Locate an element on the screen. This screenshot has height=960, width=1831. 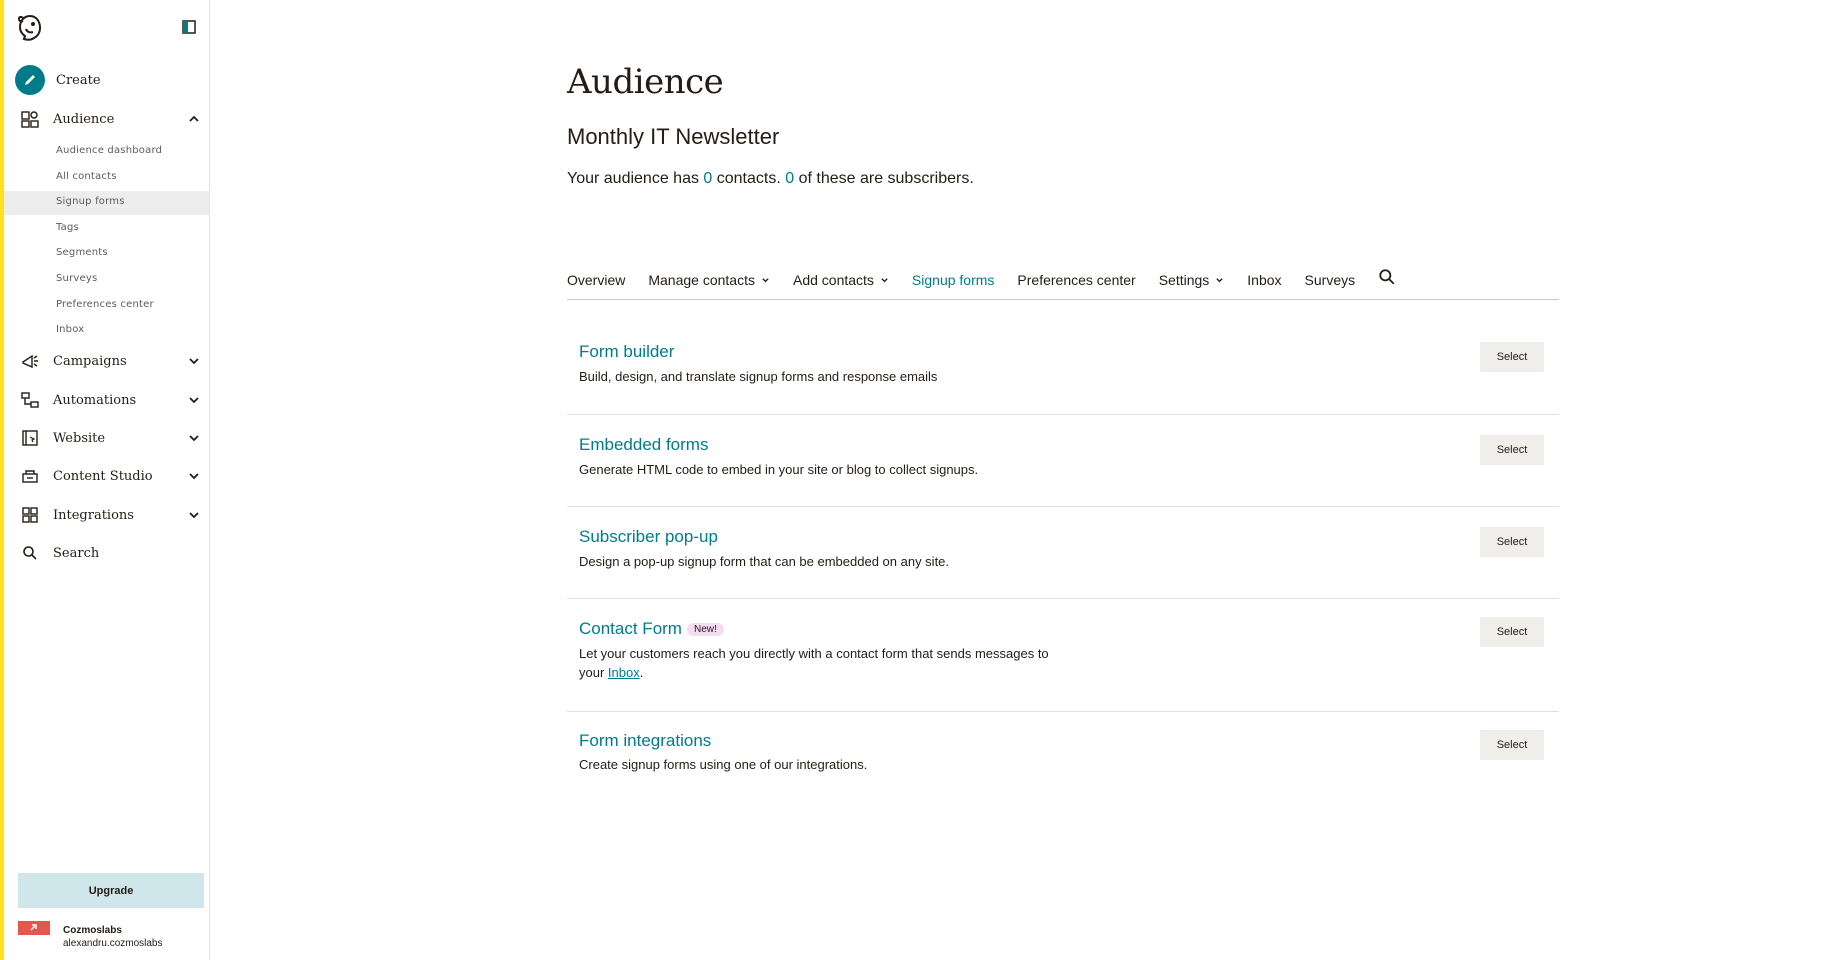
form-builder-title: Form builder is located at coordinates (626, 352).